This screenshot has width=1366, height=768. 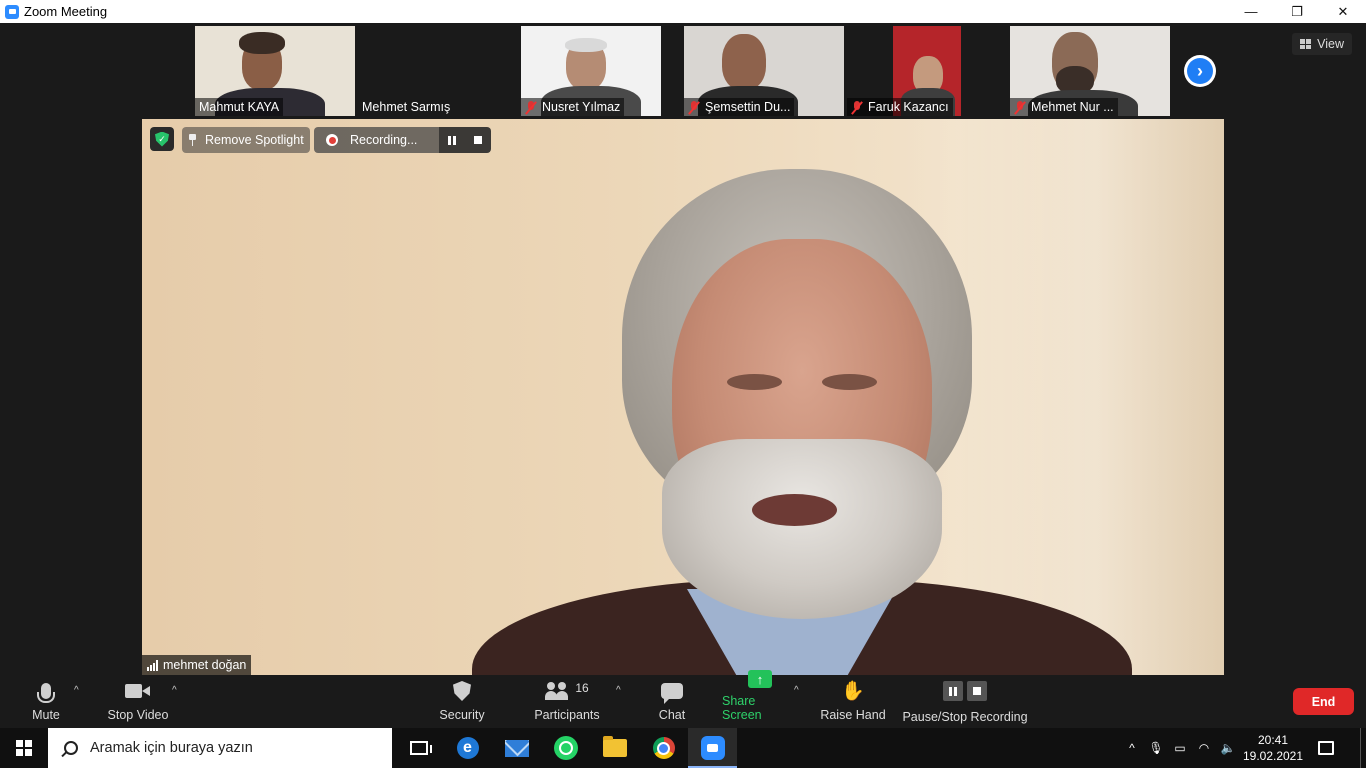 I want to click on volume-icon: 🔈, so click(x=1228, y=748).